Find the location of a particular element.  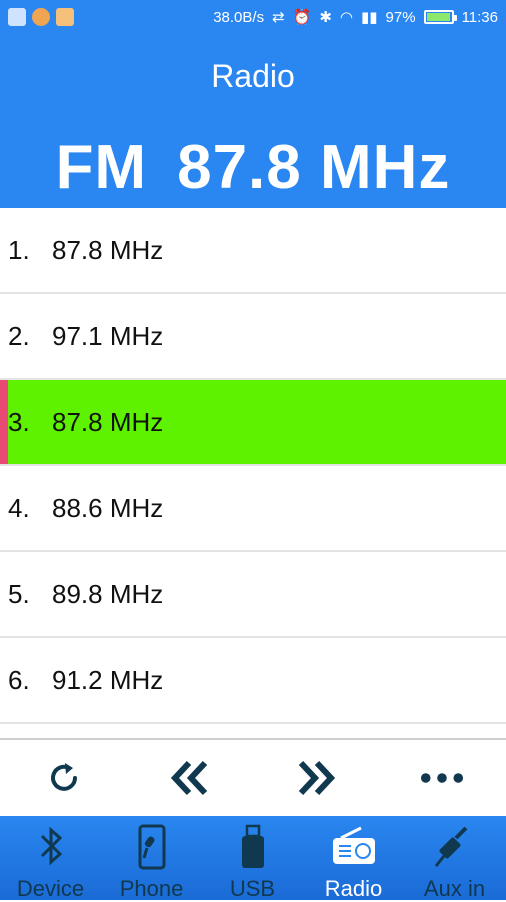

preset-row: 2. 97.1 MHz is located at coordinates (253, 337).